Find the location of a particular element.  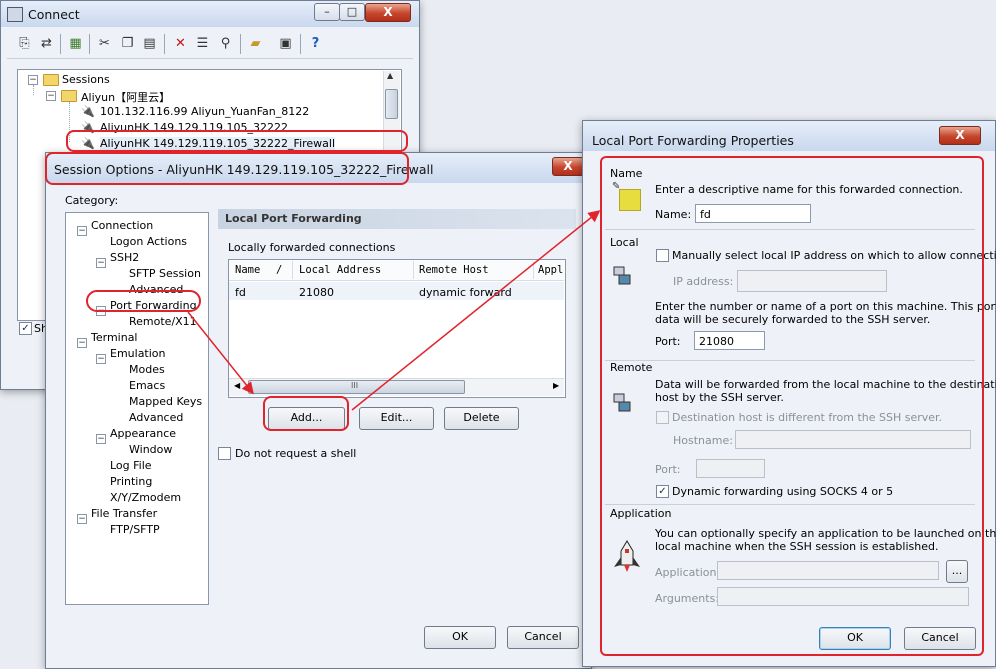

annotation-arrows is located at coordinates (394, 310).